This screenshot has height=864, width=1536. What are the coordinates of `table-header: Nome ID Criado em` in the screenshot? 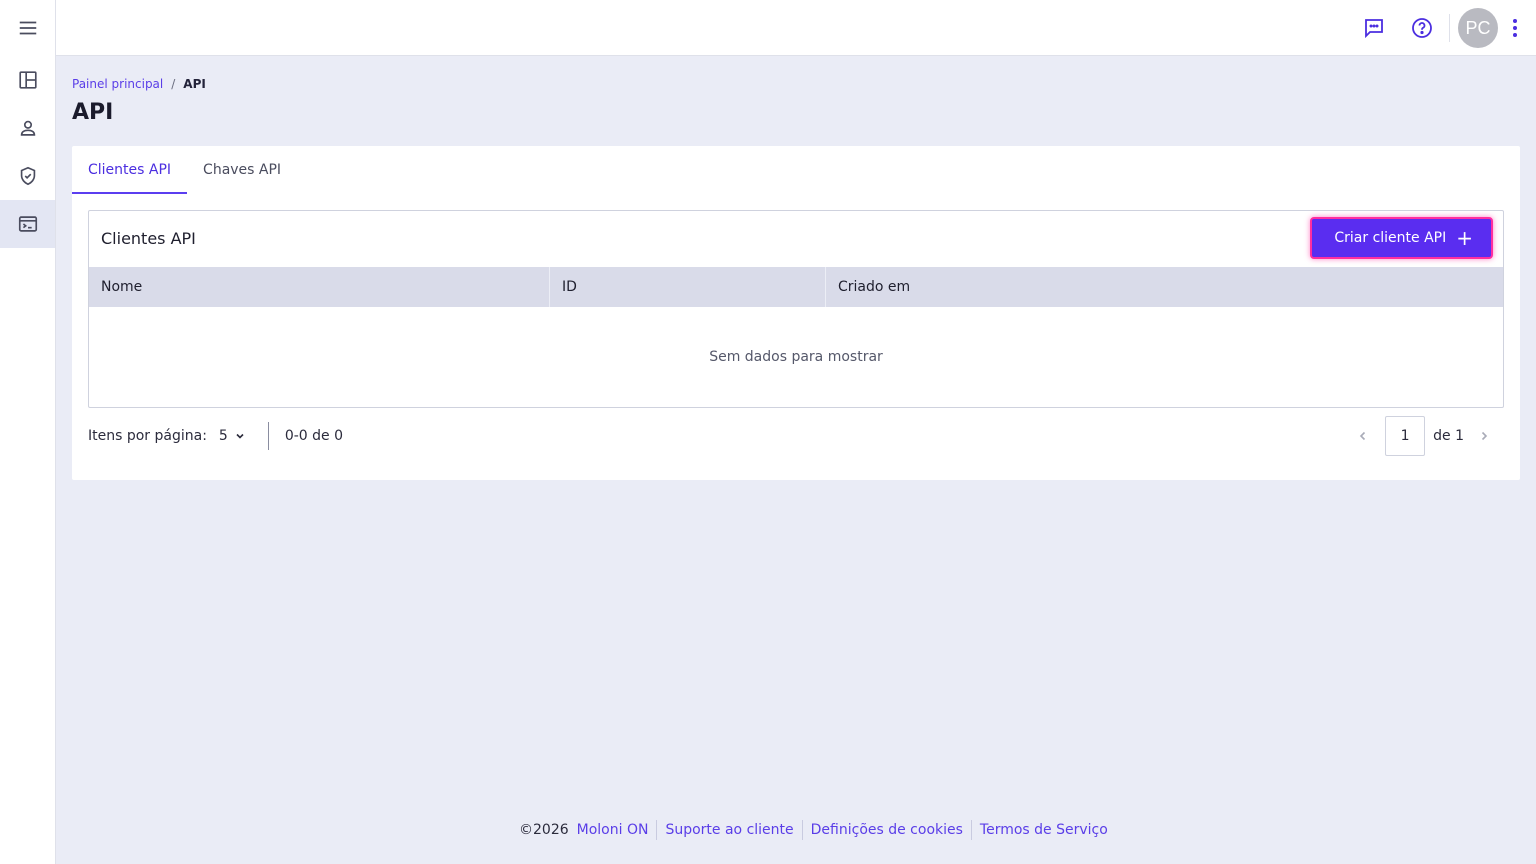 It's located at (796, 287).